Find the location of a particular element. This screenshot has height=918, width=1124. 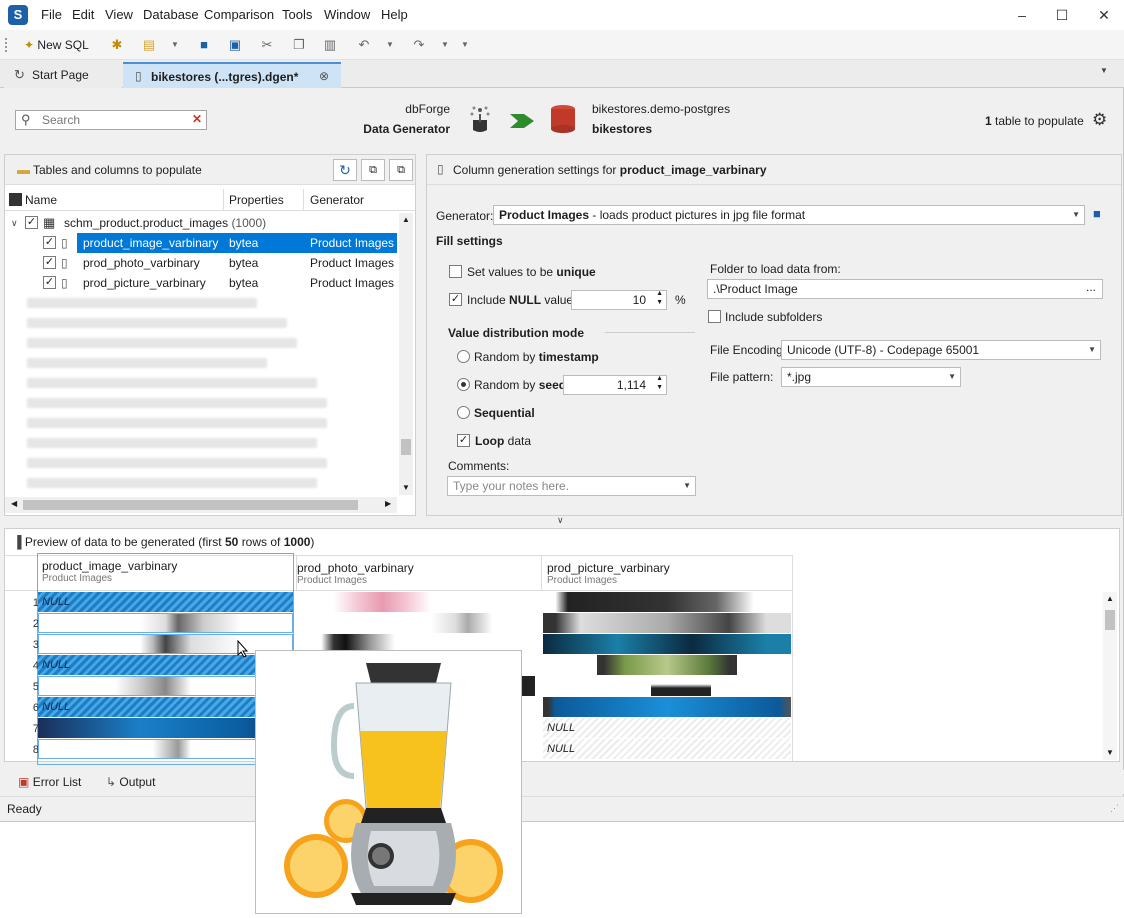

table-checkbox: ✓ is located at coordinates (31, 222).